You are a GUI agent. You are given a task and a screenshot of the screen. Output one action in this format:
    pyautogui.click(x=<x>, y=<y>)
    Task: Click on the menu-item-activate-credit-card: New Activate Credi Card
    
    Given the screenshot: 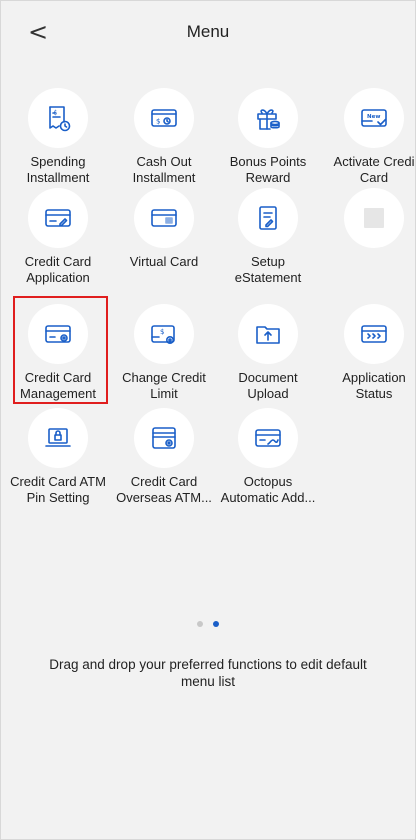 What is the action you would take?
    pyautogui.click(x=369, y=143)
    